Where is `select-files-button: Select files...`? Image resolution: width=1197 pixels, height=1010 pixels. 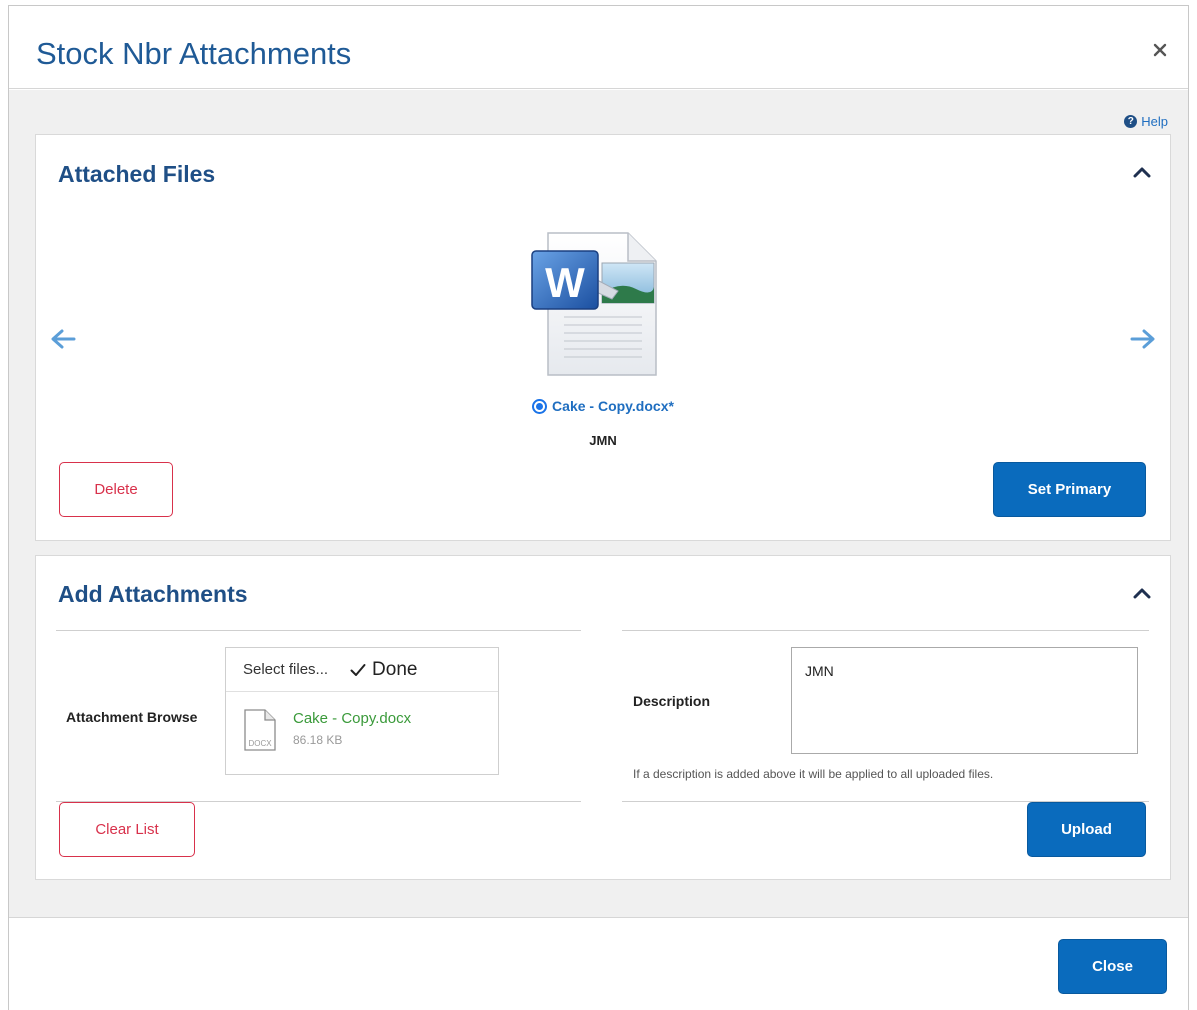
select-files-button: Select files... is located at coordinates (285, 669).